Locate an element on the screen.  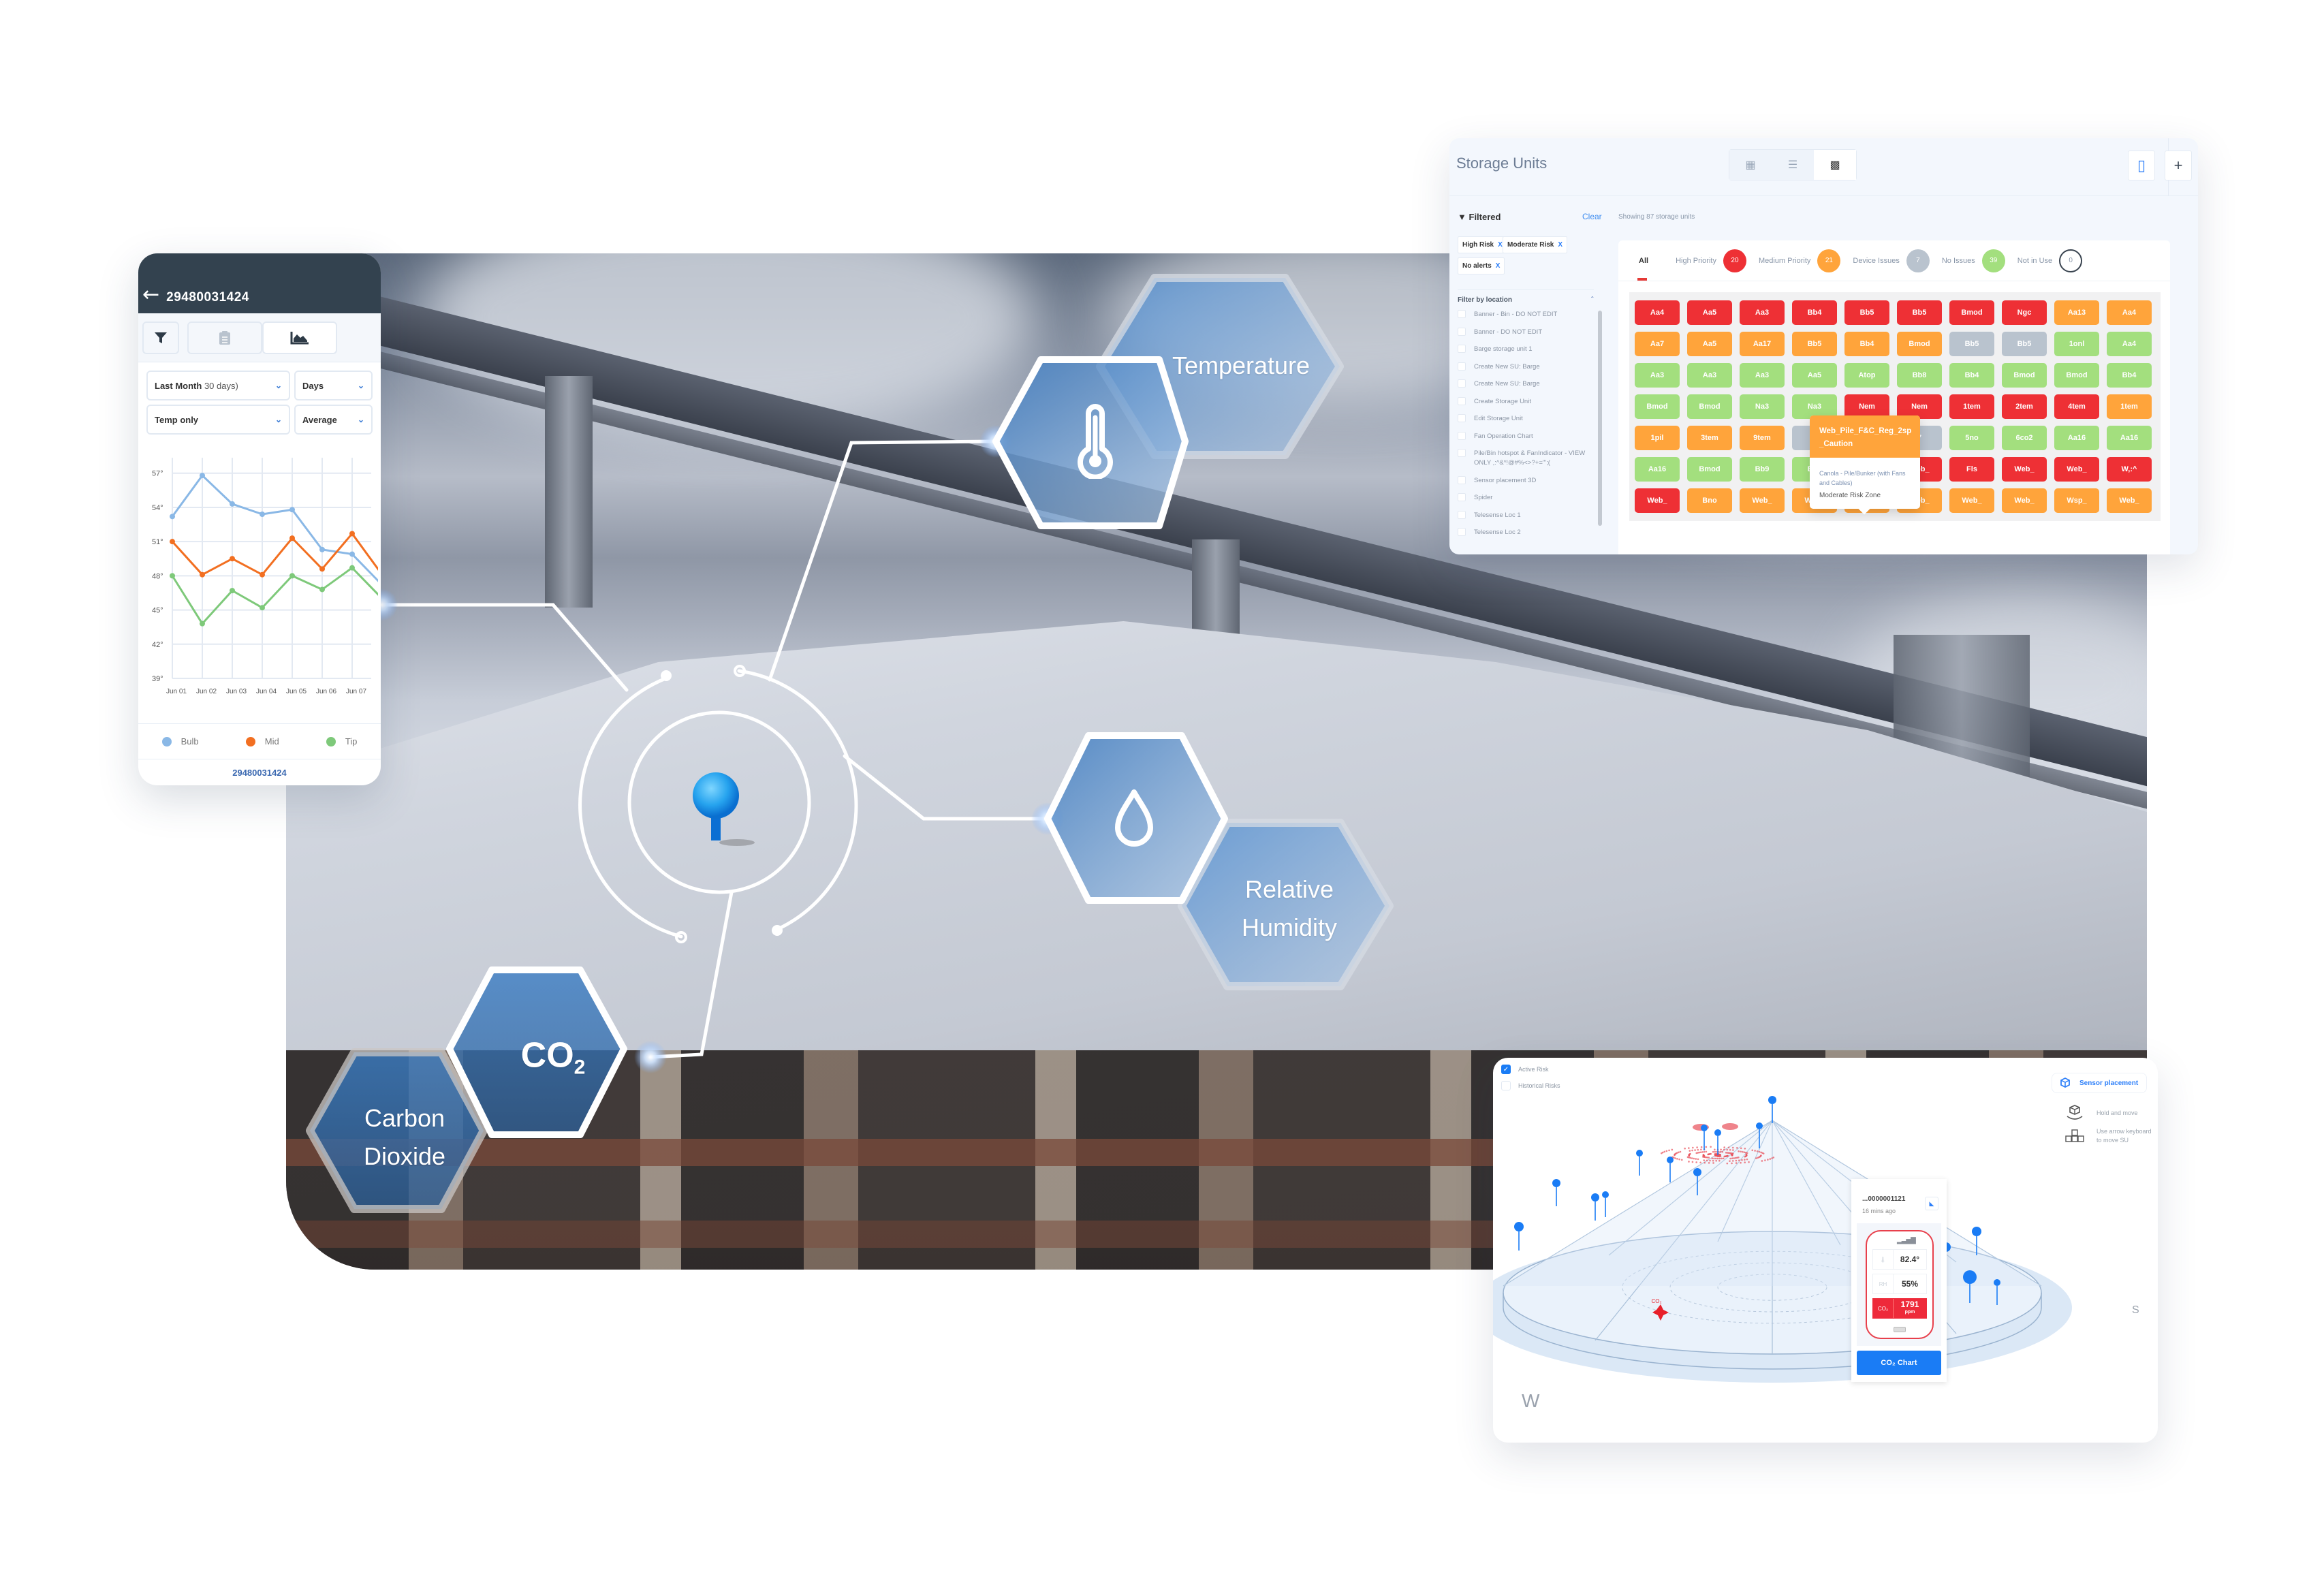
grid-small-view-button: ▩ is located at coordinates (1835, 165).